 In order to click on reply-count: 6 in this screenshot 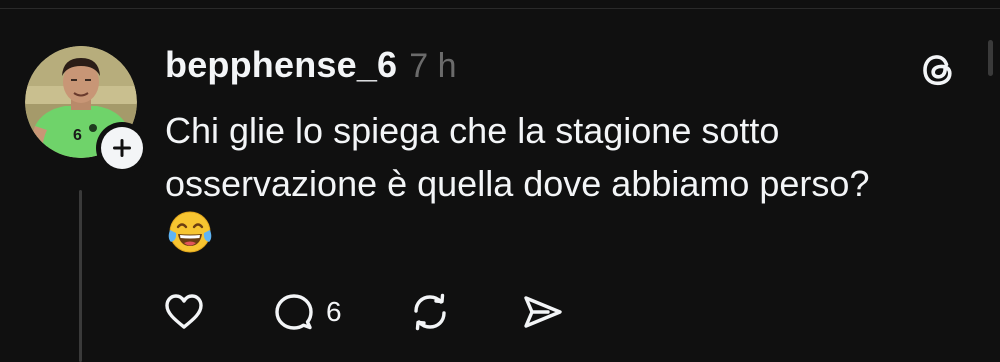, I will do `click(334, 311)`.